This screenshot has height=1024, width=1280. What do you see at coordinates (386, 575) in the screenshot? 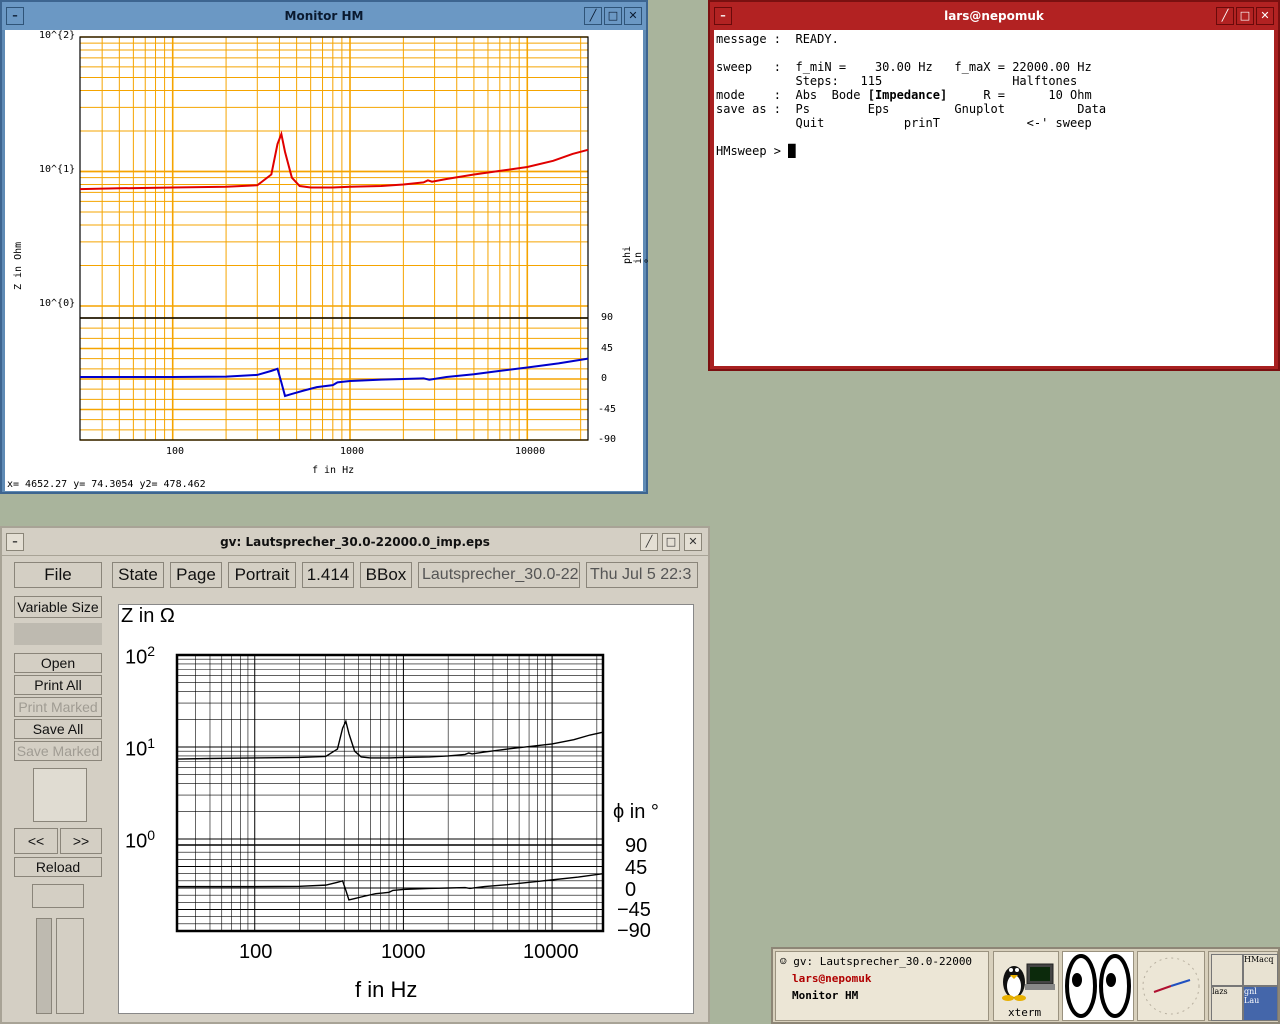
I see `bbox-button: BBox` at bounding box center [386, 575].